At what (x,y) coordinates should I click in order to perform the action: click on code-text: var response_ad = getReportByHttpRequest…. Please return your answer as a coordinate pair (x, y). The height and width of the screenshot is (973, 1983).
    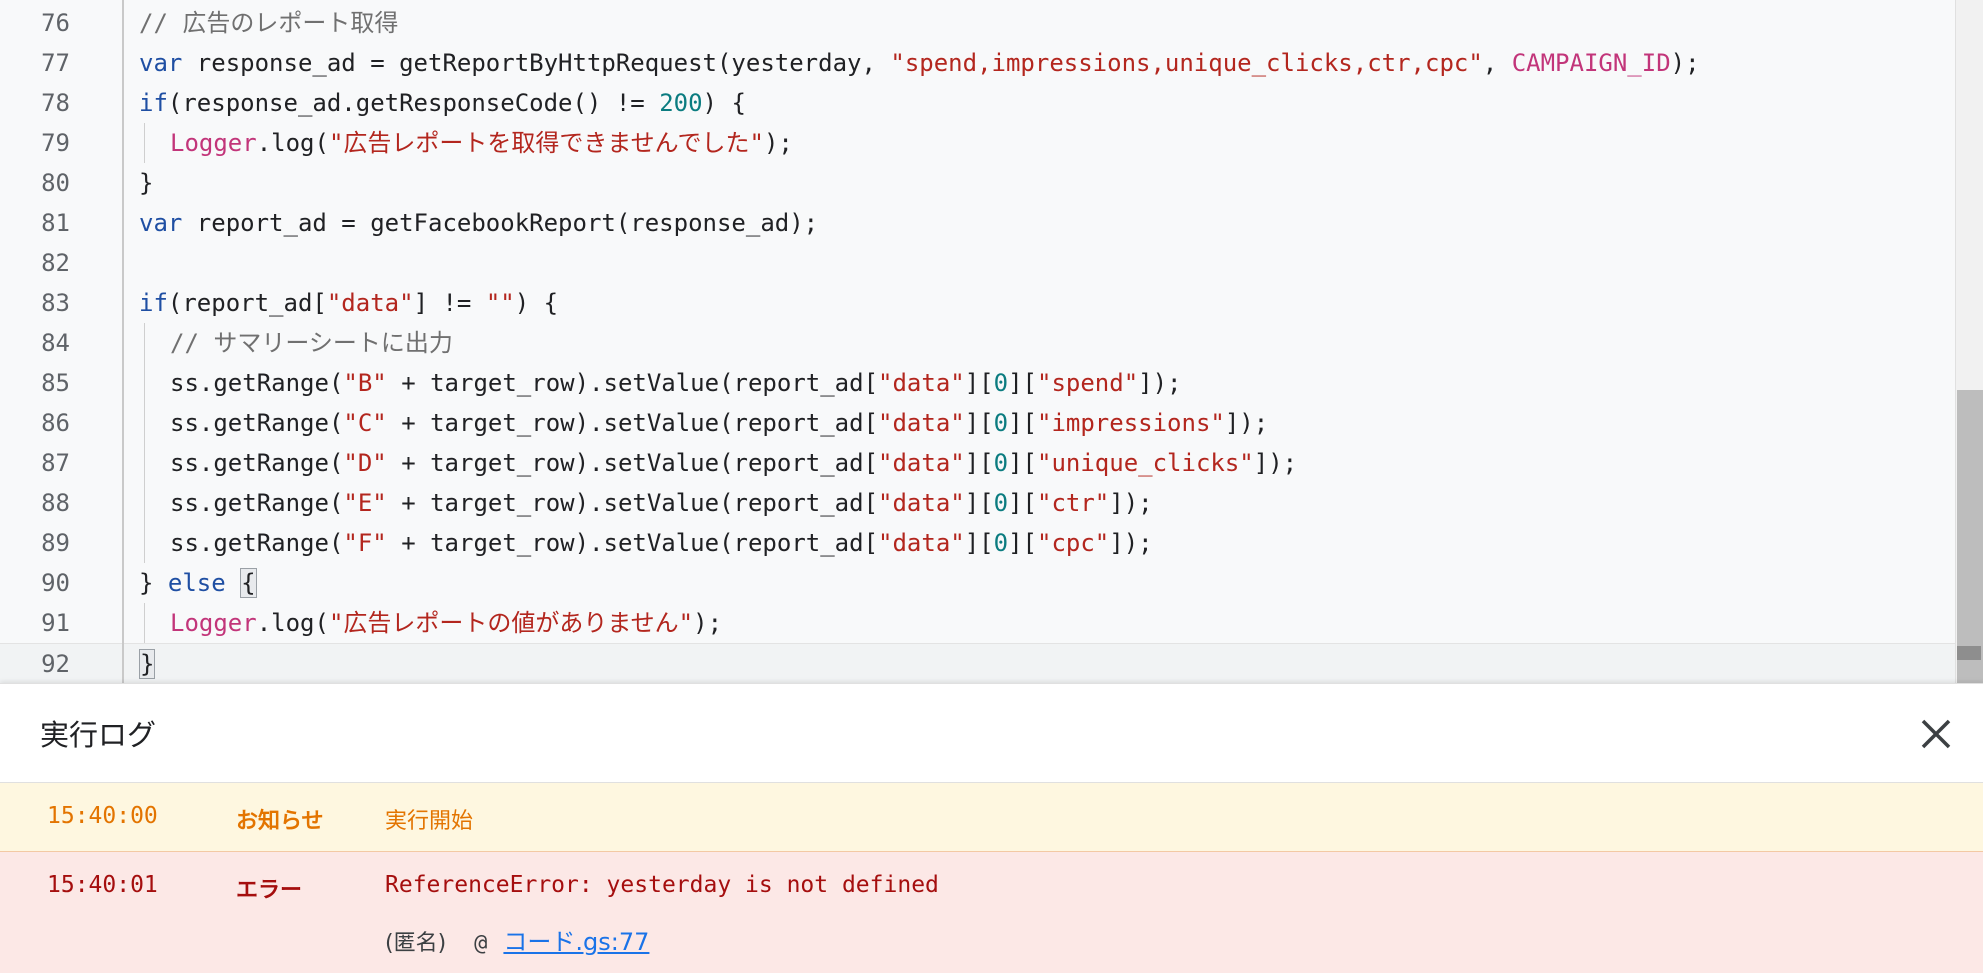
    Looking at the image, I should click on (919, 63).